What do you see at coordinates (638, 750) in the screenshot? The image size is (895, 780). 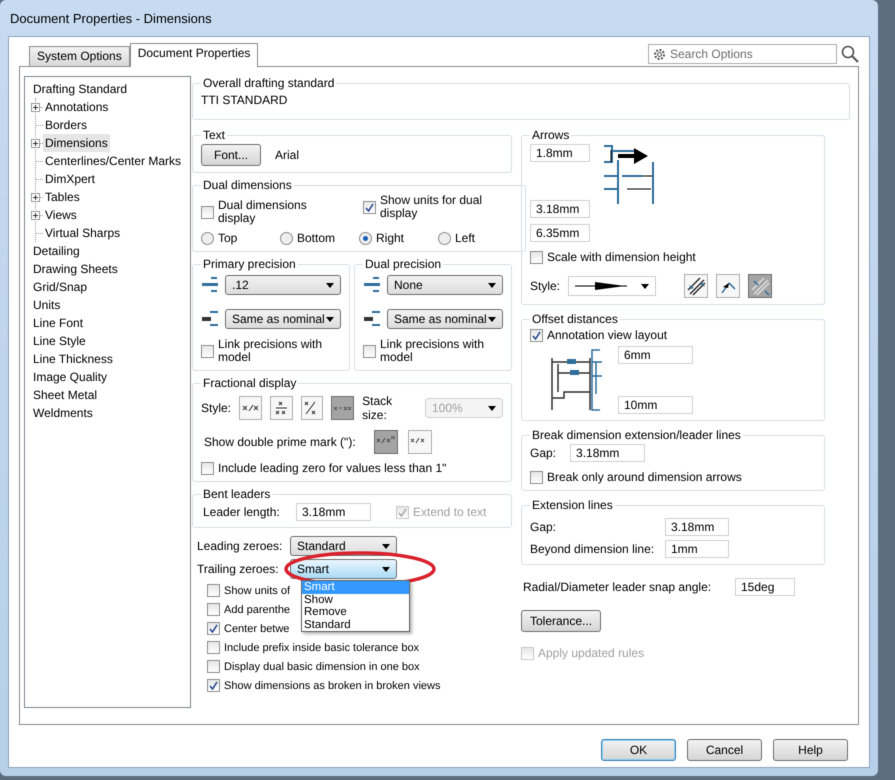 I see `dialog-button: OK` at bounding box center [638, 750].